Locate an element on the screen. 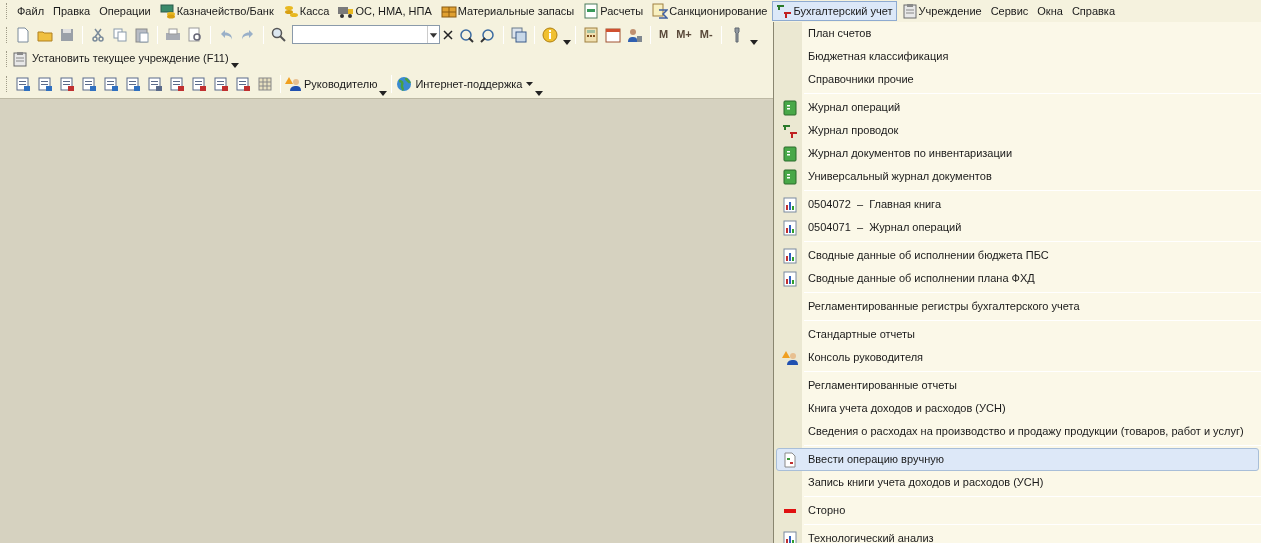 The image size is (1261, 543). crate-icon is located at coordinates (448, 11).